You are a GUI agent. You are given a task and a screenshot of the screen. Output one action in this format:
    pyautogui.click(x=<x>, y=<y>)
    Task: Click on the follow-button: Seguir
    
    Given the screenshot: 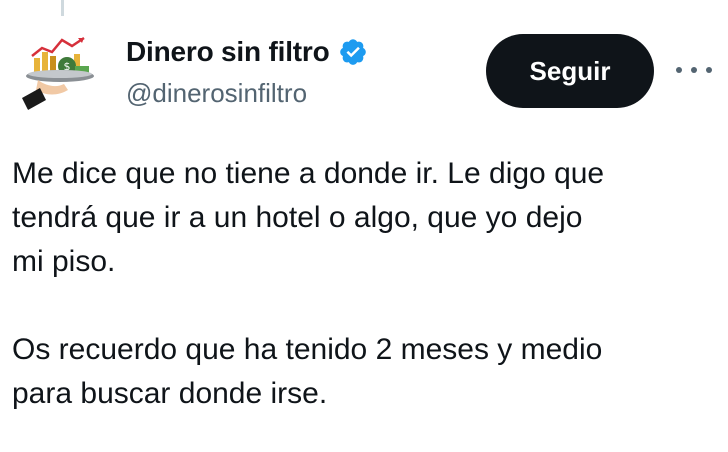 What is the action you would take?
    pyautogui.click(x=570, y=71)
    